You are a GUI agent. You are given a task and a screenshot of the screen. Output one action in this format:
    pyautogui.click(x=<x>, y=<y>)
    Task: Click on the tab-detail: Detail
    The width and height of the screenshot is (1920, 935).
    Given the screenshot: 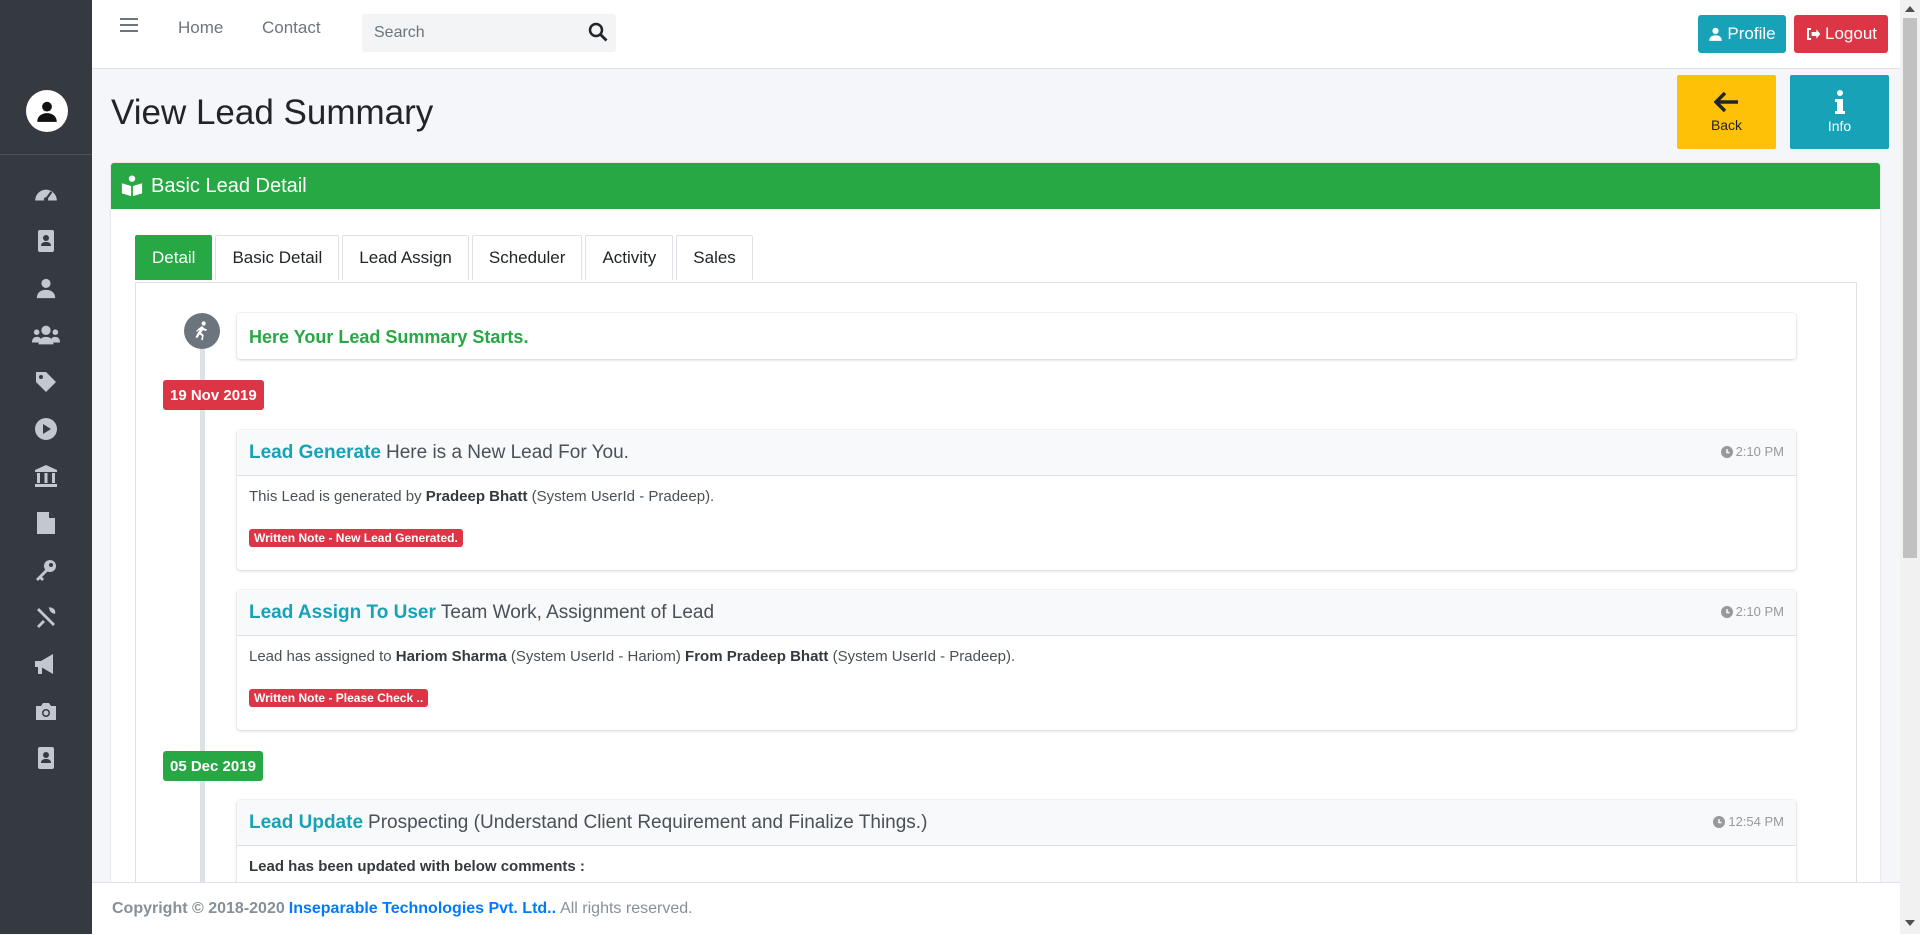 What is the action you would take?
    pyautogui.click(x=174, y=257)
    